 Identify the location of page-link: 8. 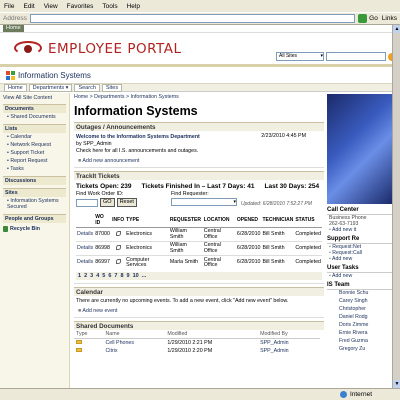
(121, 276).